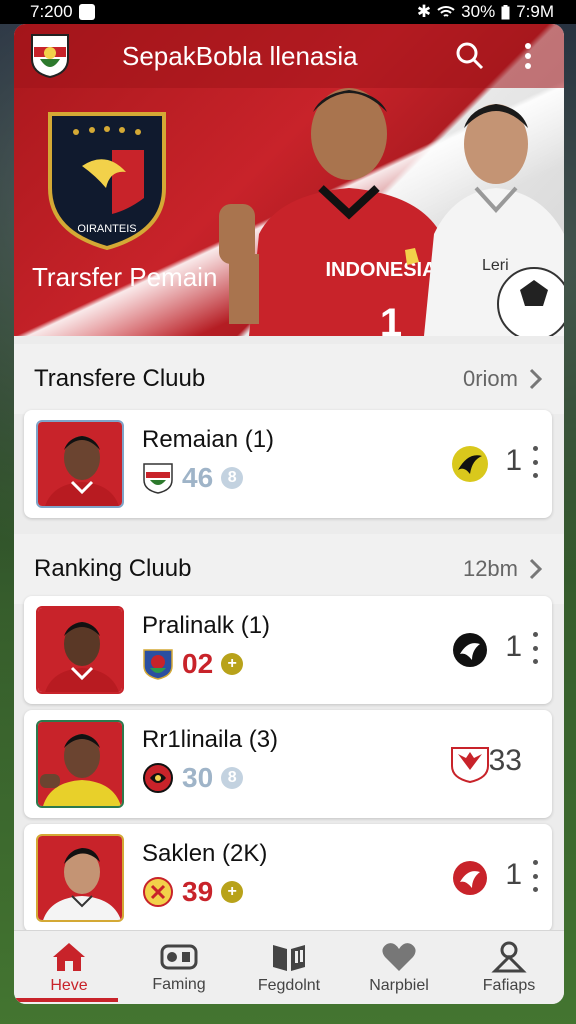  I want to click on bluetooth-icon: ✱, so click(424, 11).